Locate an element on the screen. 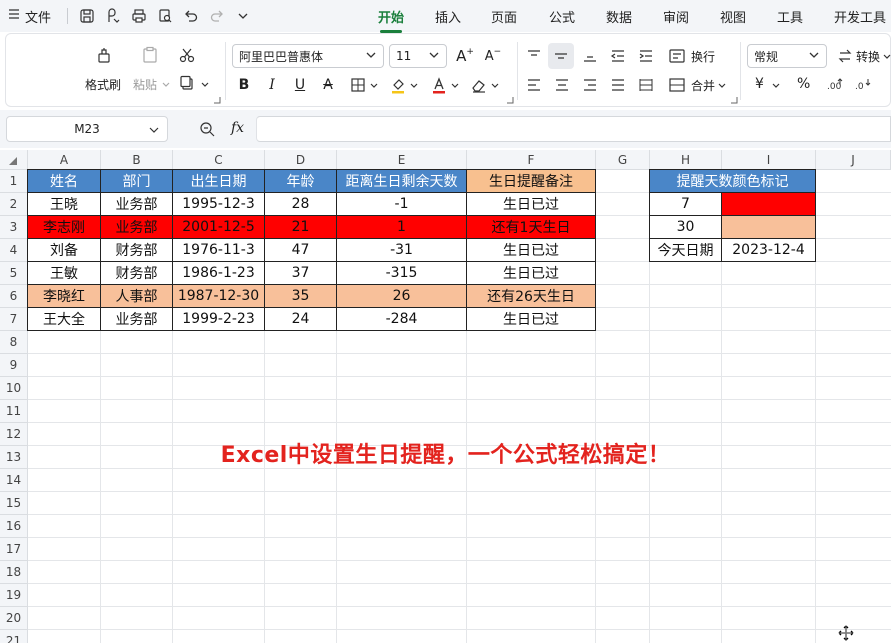 The width and height of the screenshot is (891, 643). table-cell: 2001-12-5 is located at coordinates (218, 227).